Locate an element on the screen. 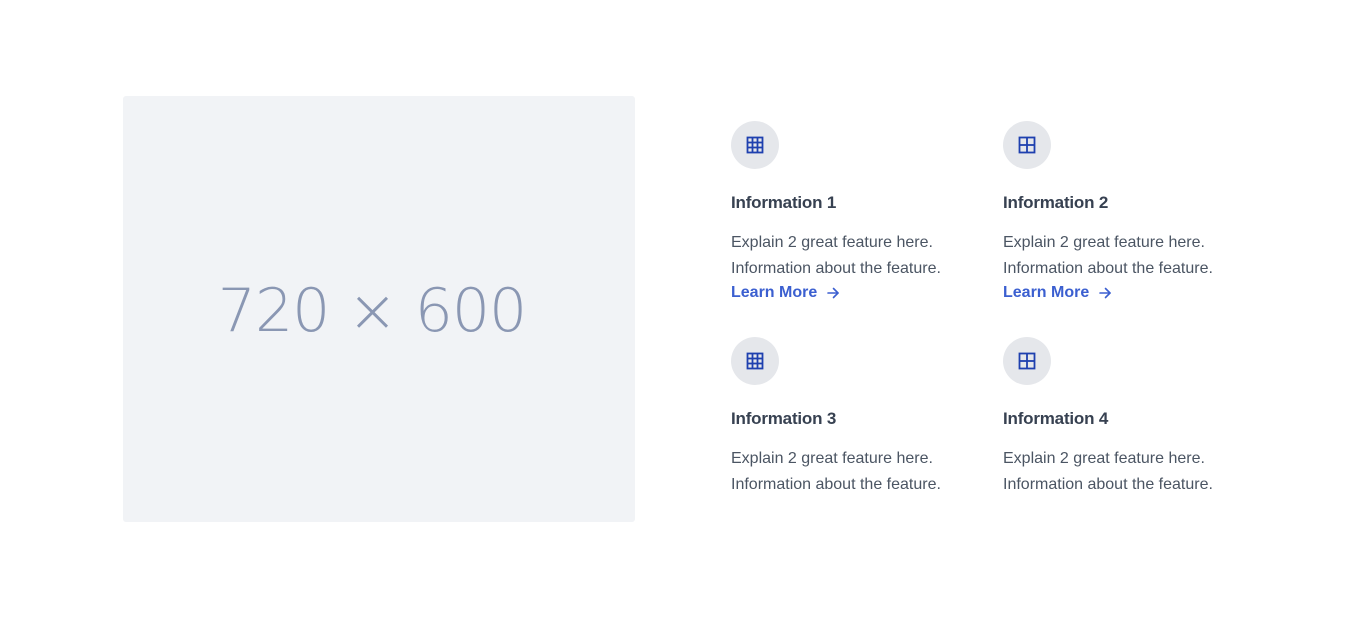 The width and height of the screenshot is (1366, 619). feature-title: Information 4 is located at coordinates (1056, 418).